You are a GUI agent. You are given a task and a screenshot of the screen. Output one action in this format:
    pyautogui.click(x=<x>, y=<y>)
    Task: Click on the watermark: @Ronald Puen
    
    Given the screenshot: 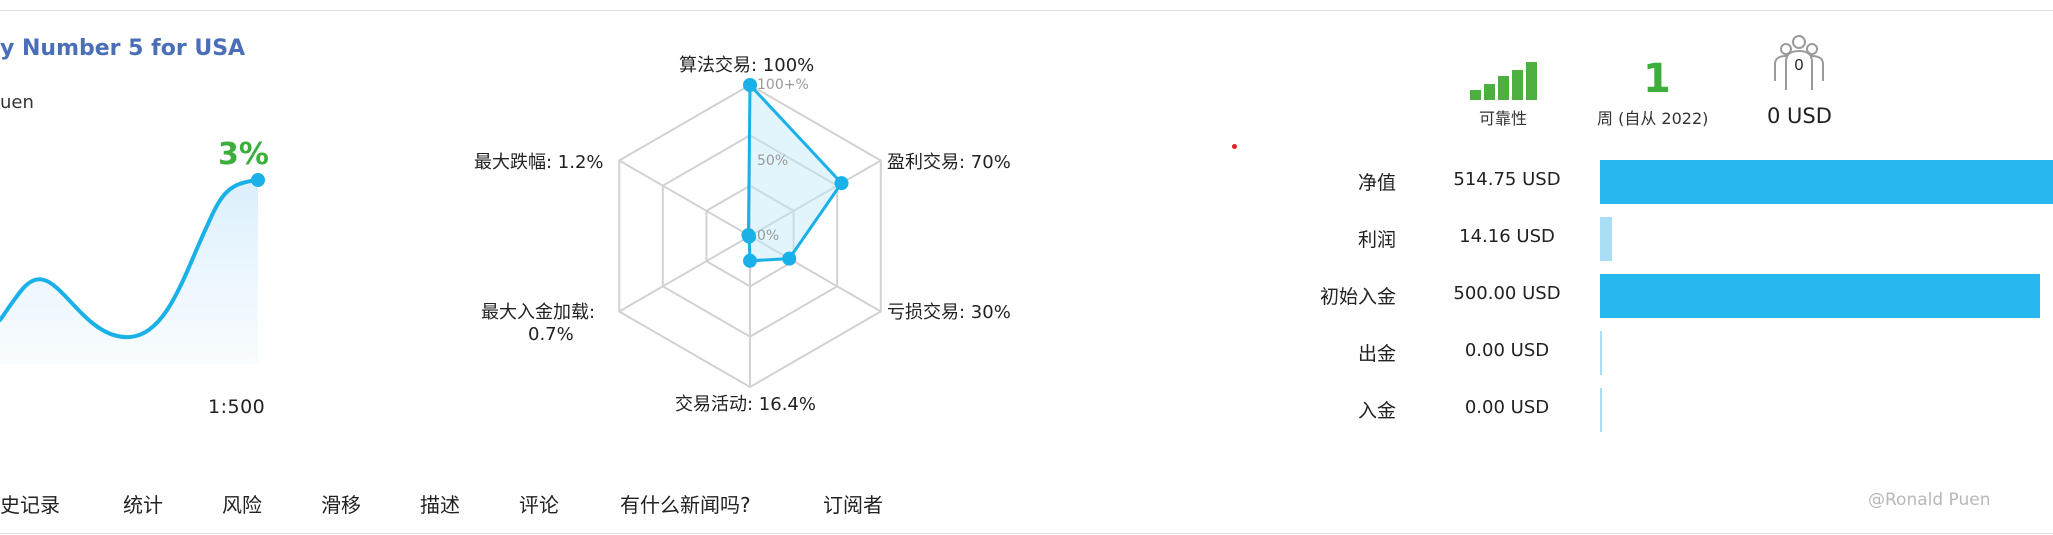 What is the action you would take?
    pyautogui.click(x=1929, y=500)
    